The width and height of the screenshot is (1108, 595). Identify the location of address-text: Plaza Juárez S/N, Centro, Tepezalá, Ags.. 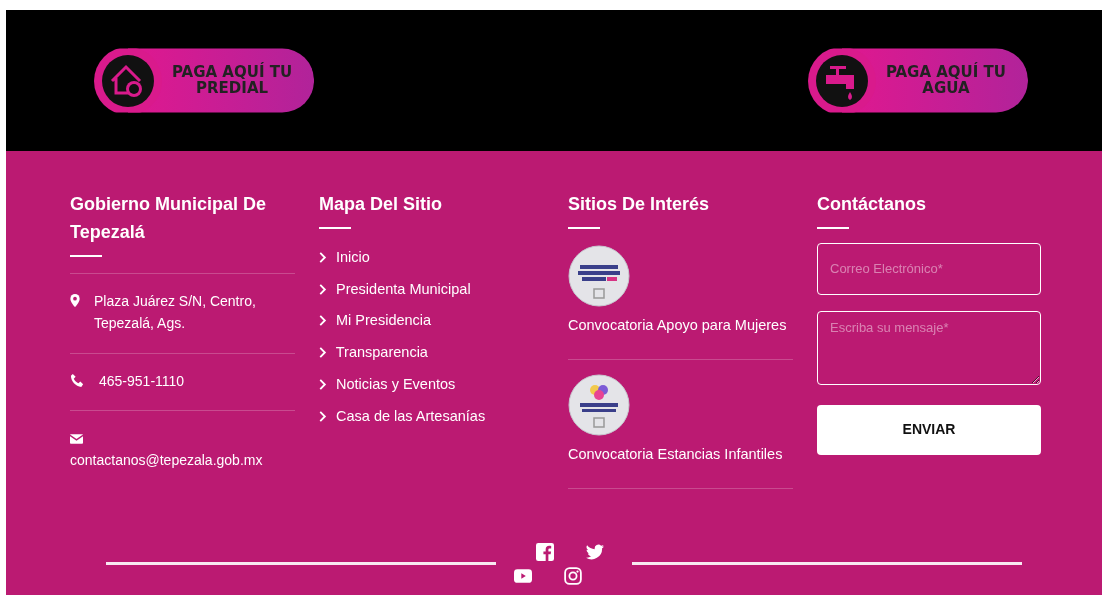
(175, 312).